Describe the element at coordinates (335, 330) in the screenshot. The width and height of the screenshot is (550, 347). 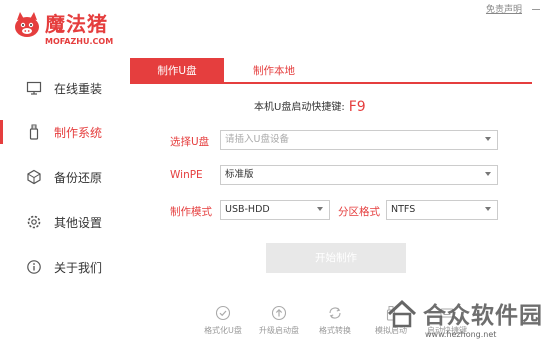
I see `tool-label: 格式转换` at that location.